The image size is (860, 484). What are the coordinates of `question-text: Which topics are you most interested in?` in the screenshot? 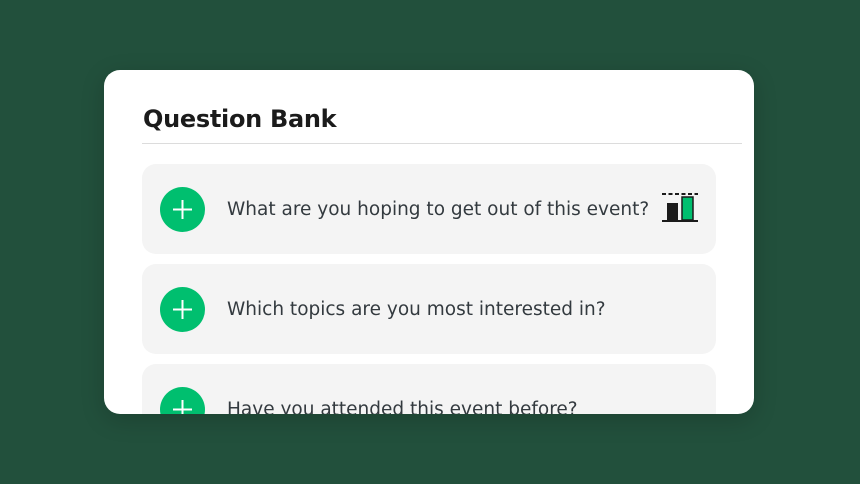 It's located at (416, 309).